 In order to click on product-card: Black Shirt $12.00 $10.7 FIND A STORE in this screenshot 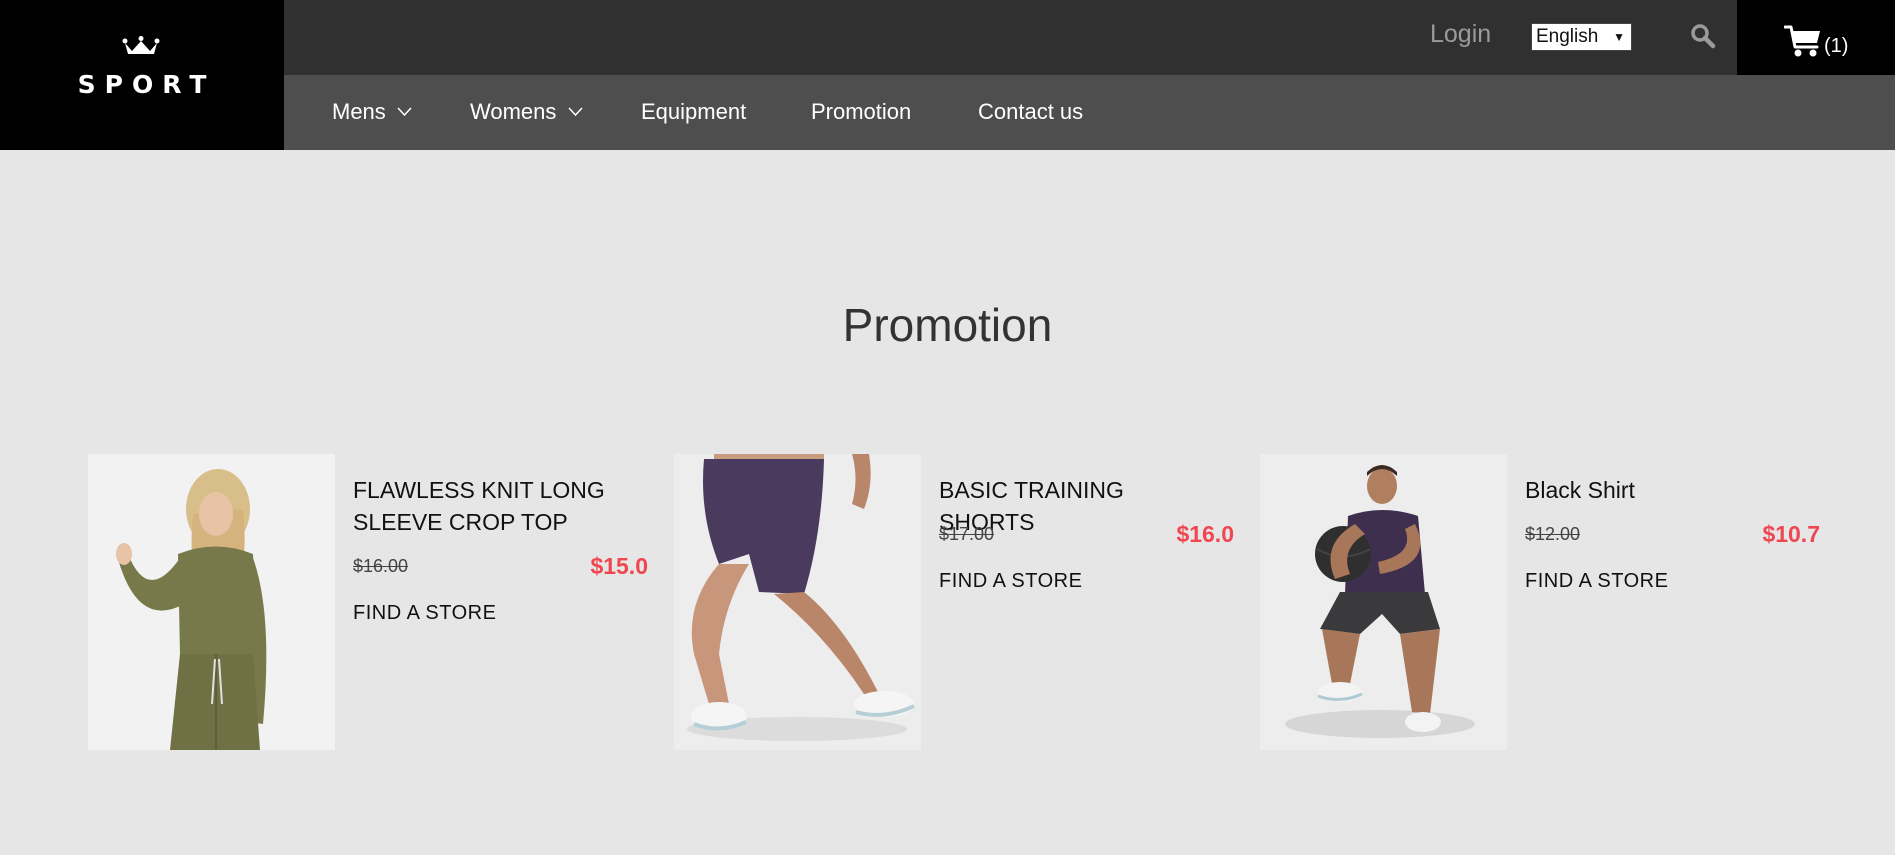, I will do `click(1540, 602)`.